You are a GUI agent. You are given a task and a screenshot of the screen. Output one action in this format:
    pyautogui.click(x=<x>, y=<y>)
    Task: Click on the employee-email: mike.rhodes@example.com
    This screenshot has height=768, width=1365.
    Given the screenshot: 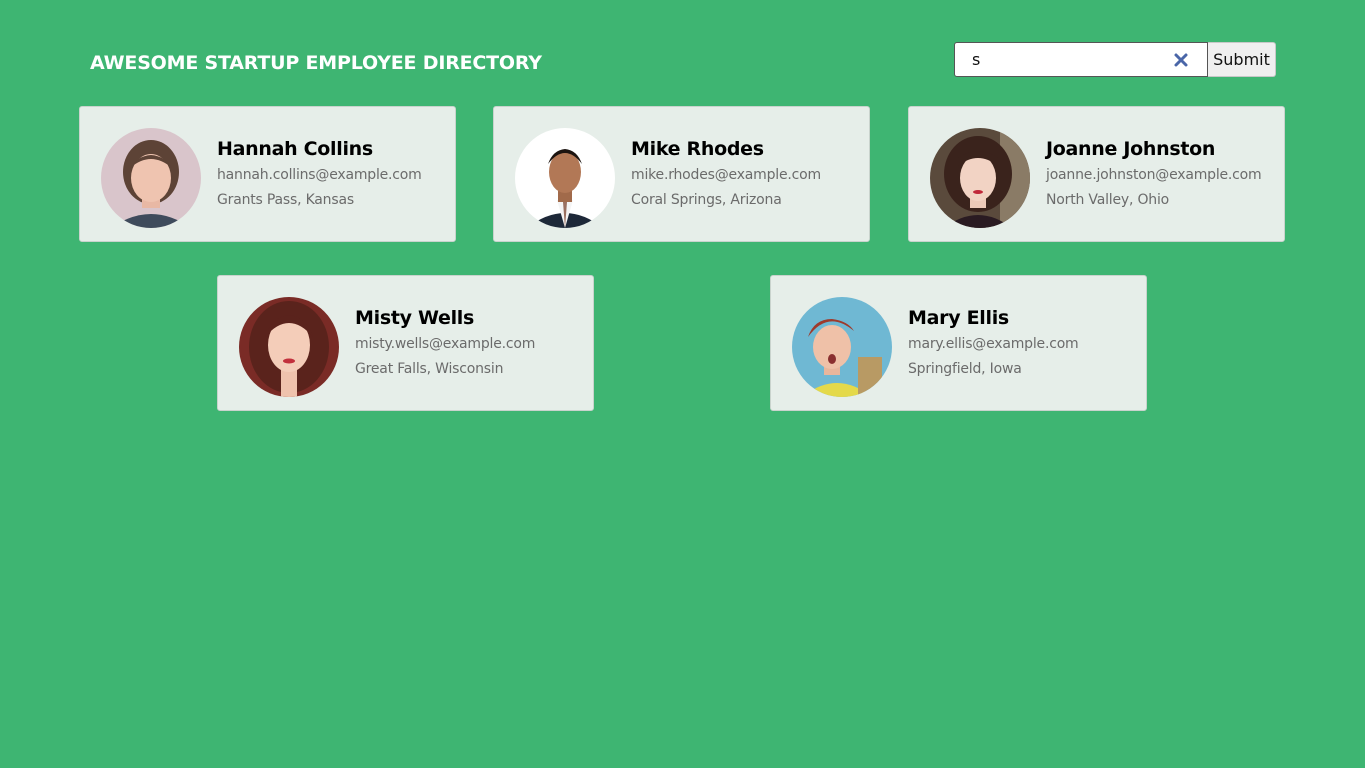 What is the action you would take?
    pyautogui.click(x=726, y=175)
    